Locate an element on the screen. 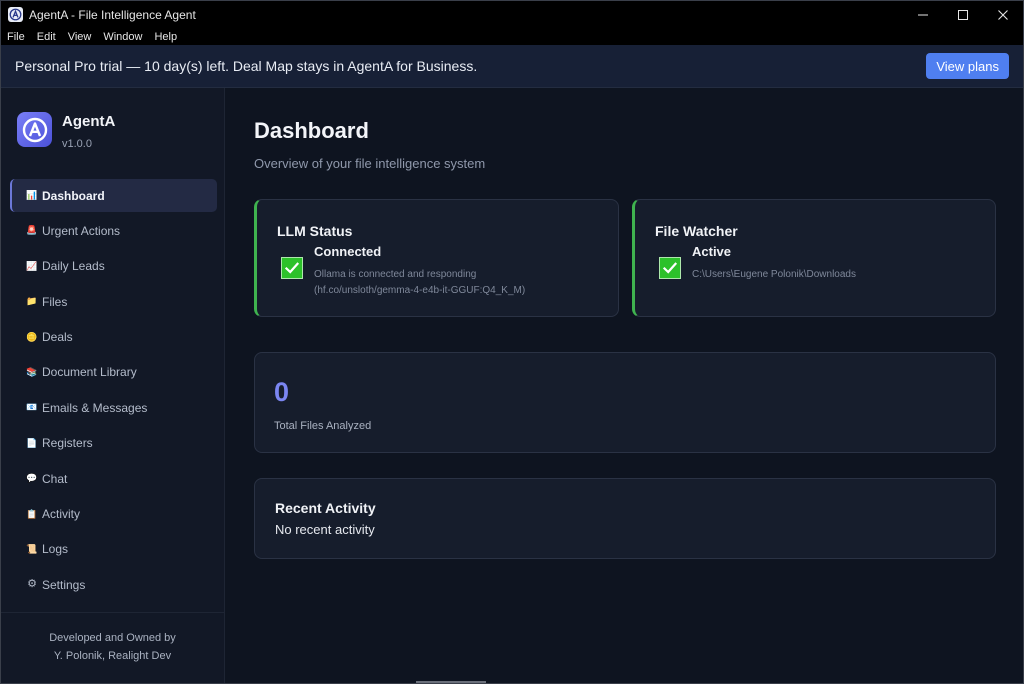 The width and height of the screenshot is (1024, 684). sidebar-item-label: Urgent Actions is located at coordinates (81, 230).